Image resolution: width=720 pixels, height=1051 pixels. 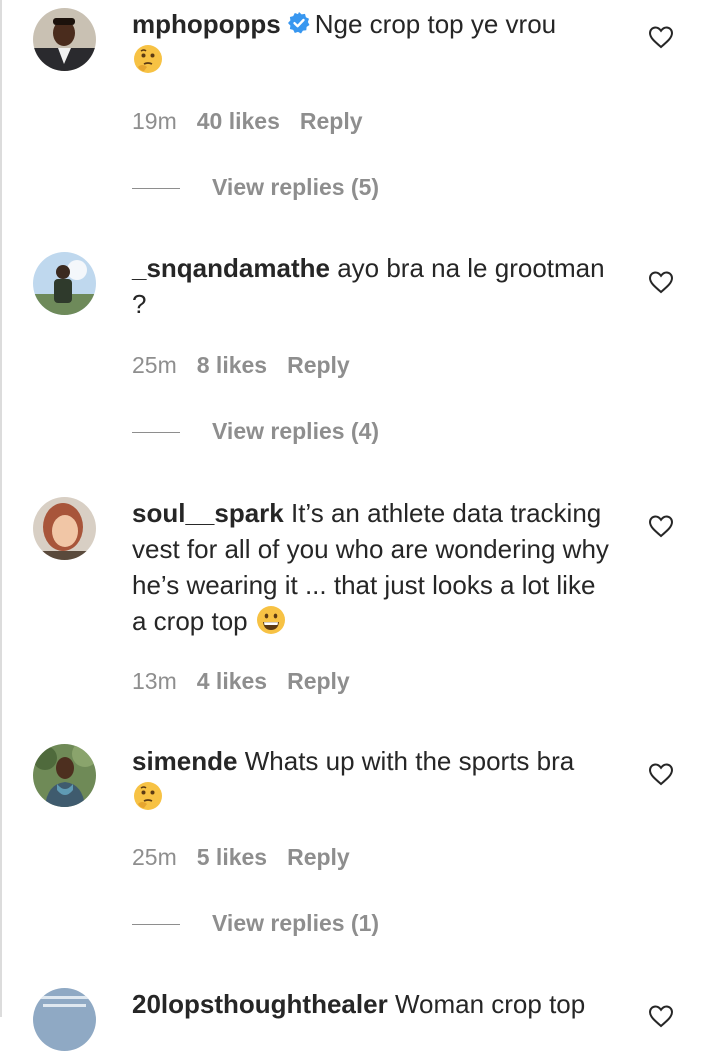 What do you see at coordinates (232, 365) in the screenshot?
I see `like-count: 8 likes` at bounding box center [232, 365].